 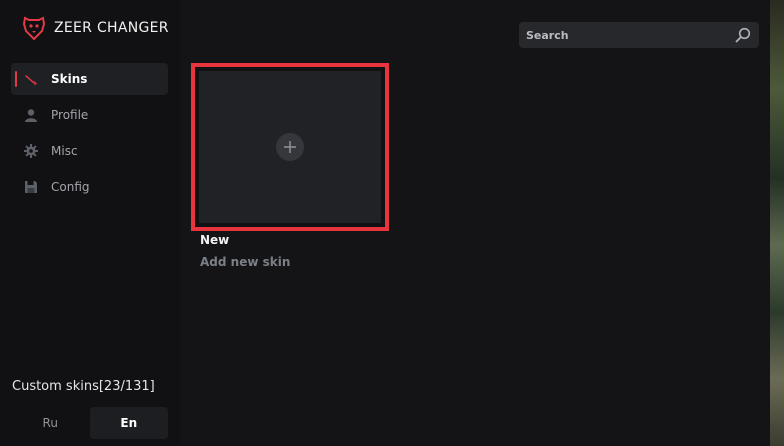 What do you see at coordinates (64, 151) in the screenshot?
I see `sidebar-item-label: Misc` at bounding box center [64, 151].